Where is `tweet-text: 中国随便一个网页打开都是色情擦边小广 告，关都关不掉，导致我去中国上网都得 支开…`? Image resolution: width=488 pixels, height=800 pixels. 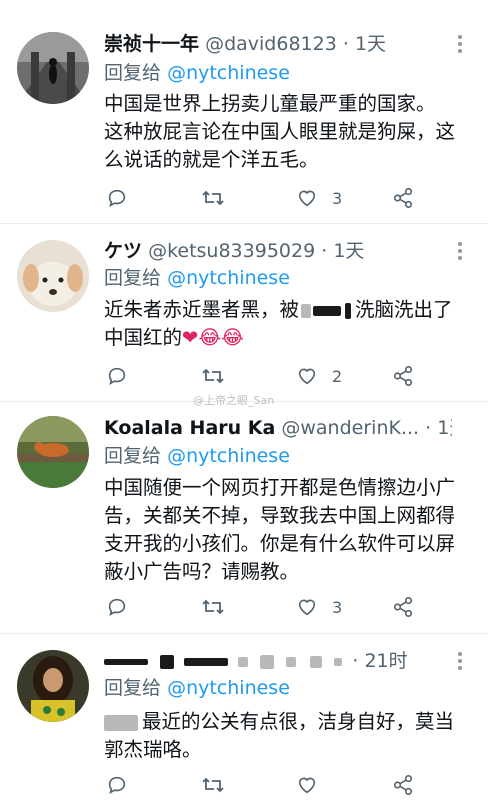 tweet-text: 中国随便一个网页打开都是色情擦边小广 告，关都关不掉，导致我去中国上网都得 支开… is located at coordinates (285, 530).